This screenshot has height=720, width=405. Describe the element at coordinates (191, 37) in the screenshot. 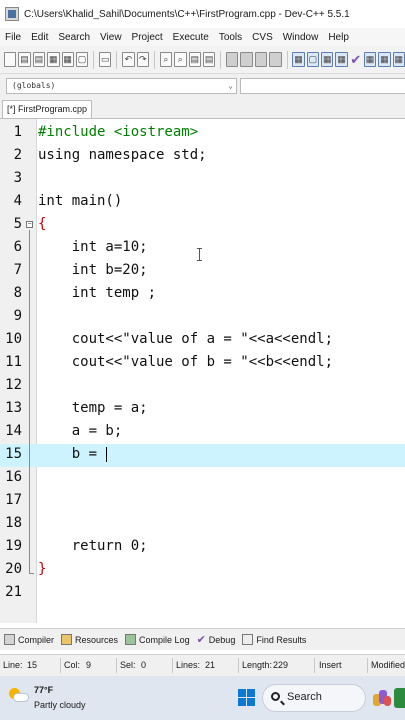

I see `menu-execute: Execute` at that location.